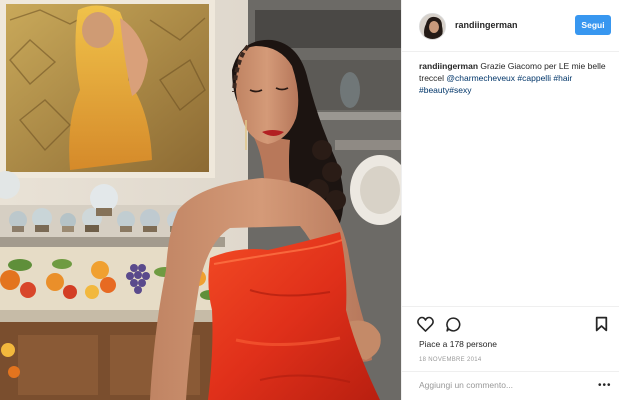 The width and height of the screenshot is (619, 400). Describe the element at coordinates (499, 385) in the screenshot. I see `comment-input` at that location.